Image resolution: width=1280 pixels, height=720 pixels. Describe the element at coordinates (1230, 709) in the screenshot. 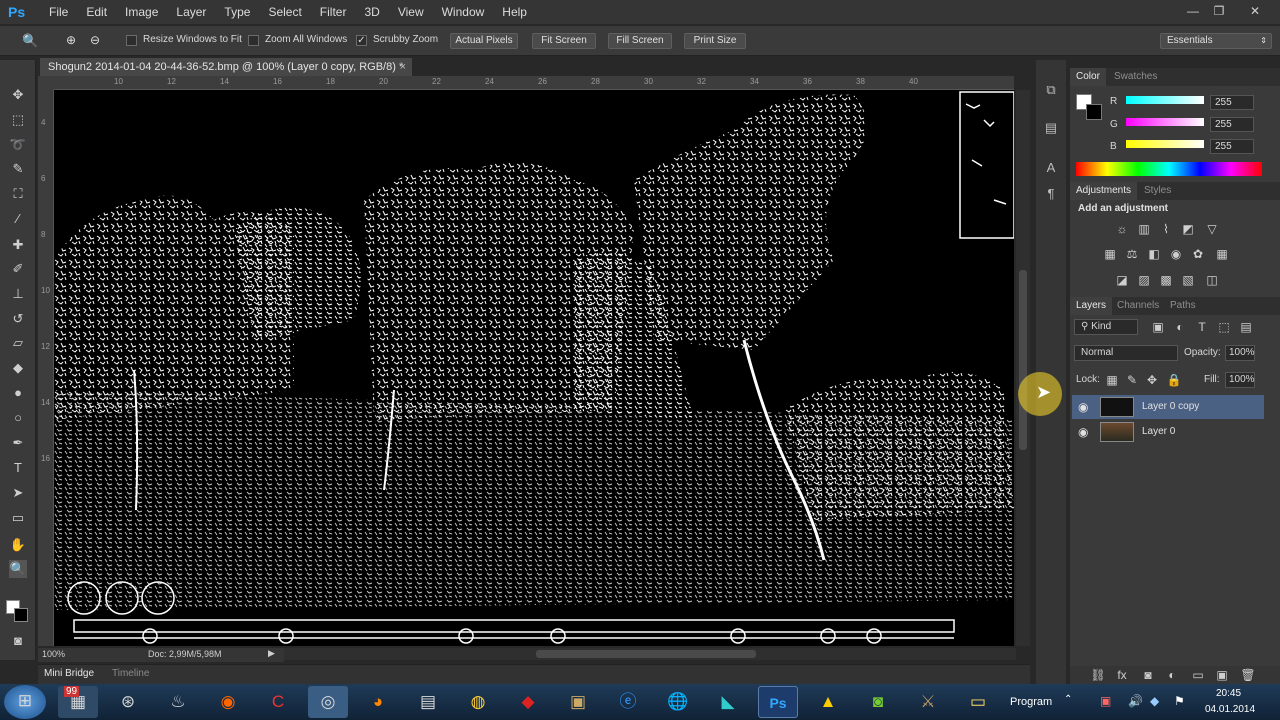

I see `clock-date: 04.01.2014` at that location.